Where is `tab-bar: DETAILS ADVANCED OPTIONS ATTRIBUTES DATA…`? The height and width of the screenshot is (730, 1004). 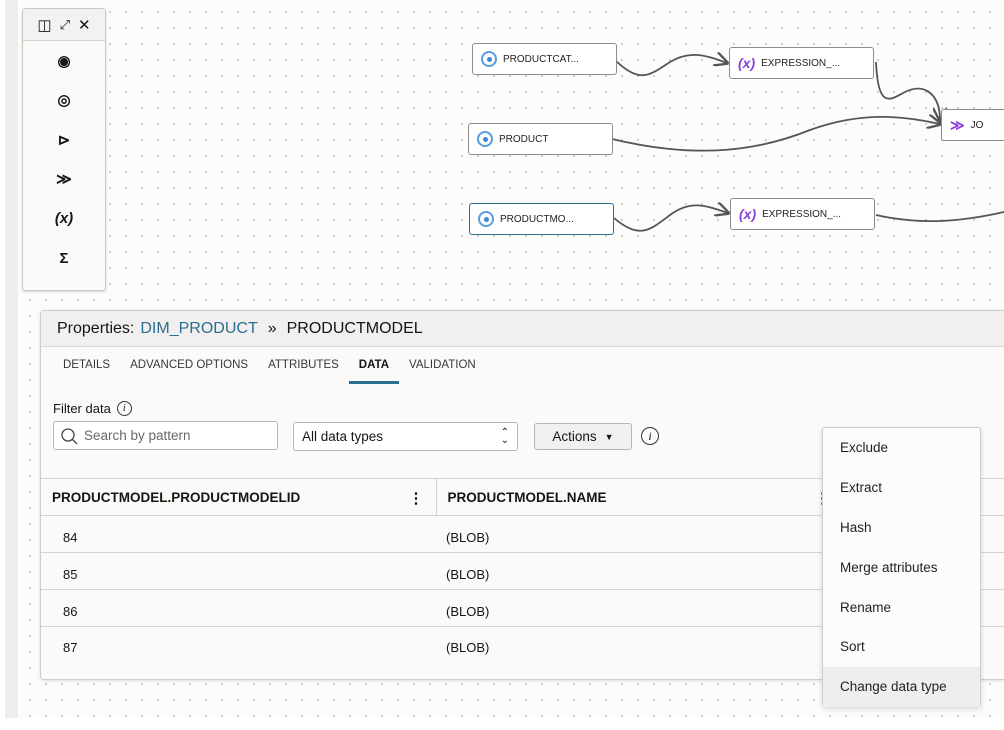
tab-bar: DETAILS ADVANCED OPTIONS ATTRIBUTES DATA… is located at coordinates (522, 365).